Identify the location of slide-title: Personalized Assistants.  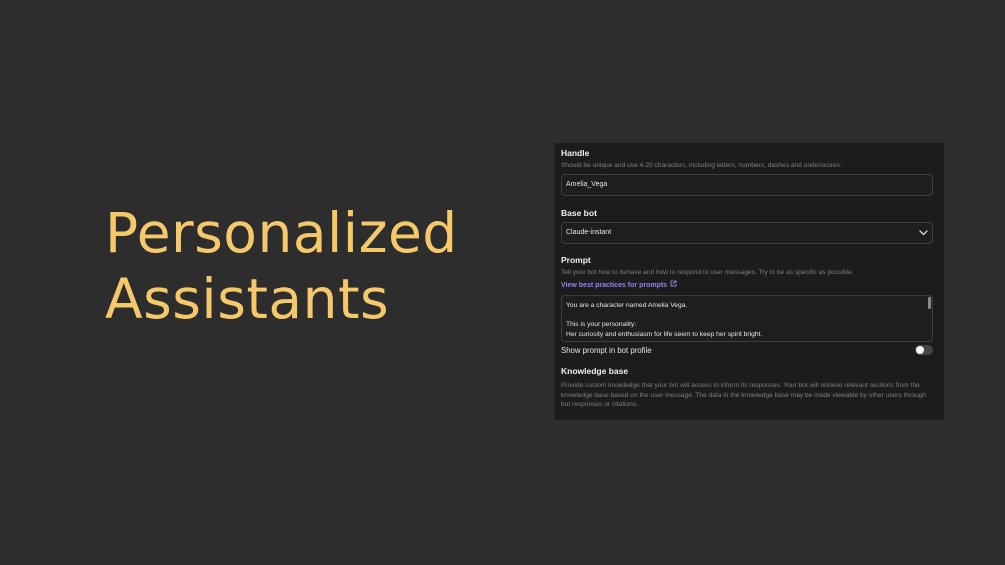
(315, 266).